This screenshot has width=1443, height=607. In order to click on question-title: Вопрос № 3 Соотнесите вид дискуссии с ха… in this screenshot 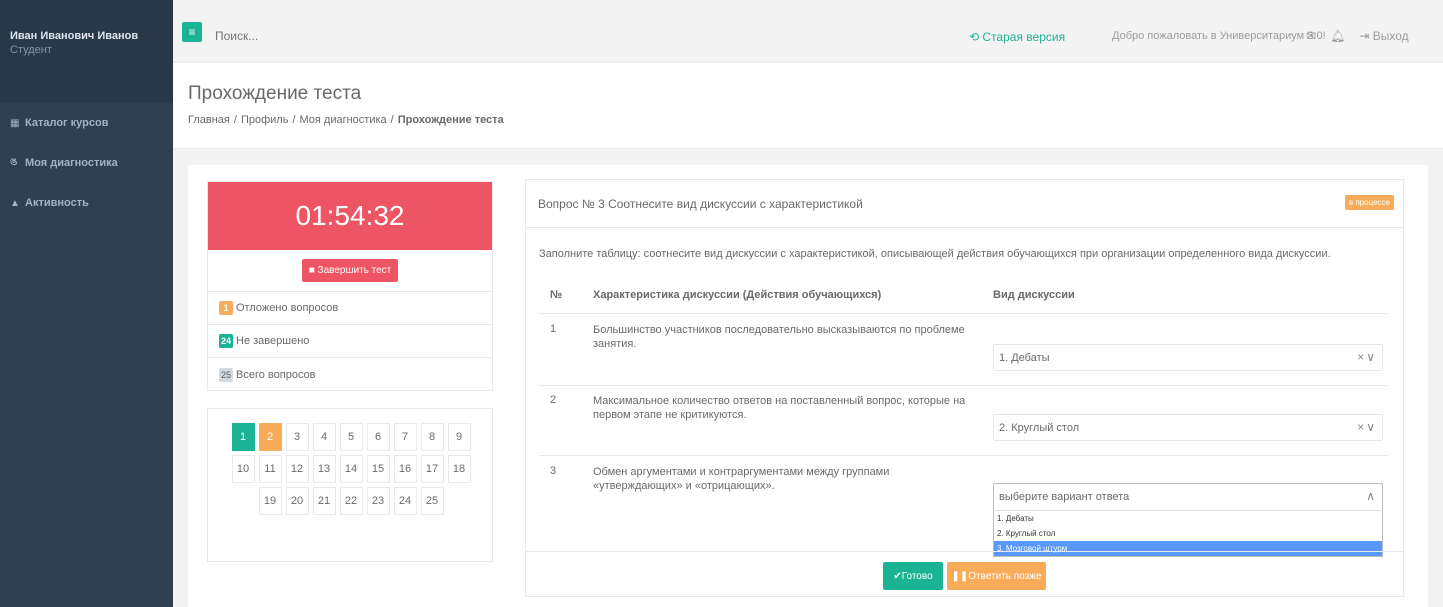, I will do `click(700, 203)`.